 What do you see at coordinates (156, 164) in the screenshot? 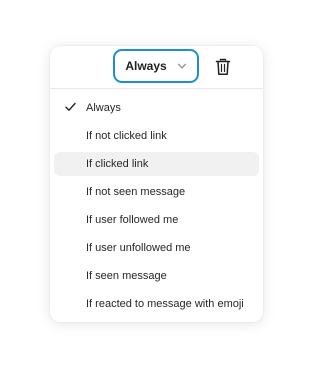
I see `menu-item-if-clicked-link: If clicked link` at bounding box center [156, 164].